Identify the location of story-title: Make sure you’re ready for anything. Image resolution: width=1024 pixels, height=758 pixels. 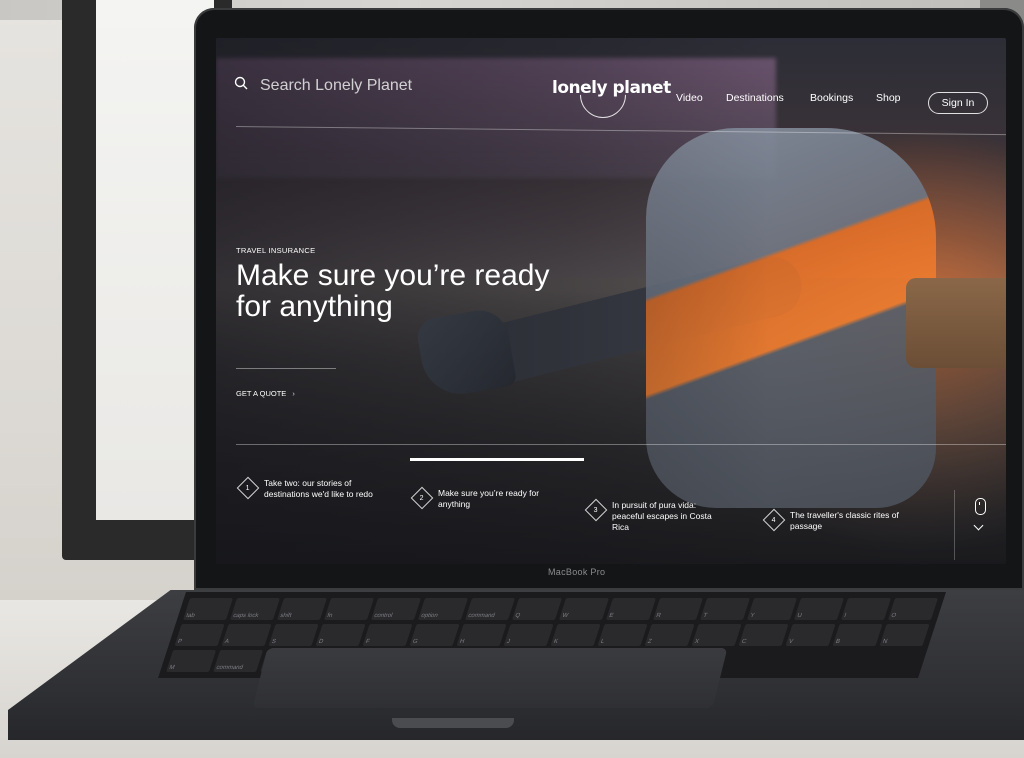
(489, 498).